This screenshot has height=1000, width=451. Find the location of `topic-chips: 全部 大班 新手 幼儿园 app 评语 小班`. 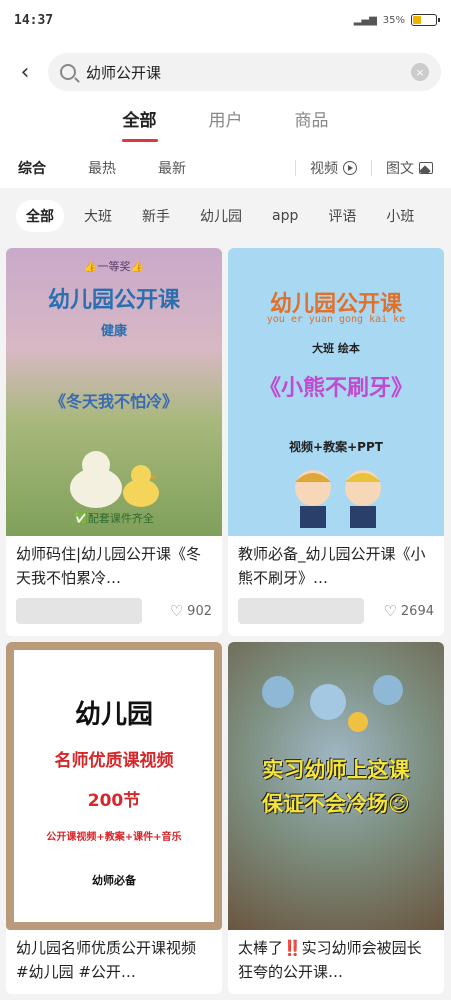

topic-chips: 全部 大班 新手 幼儿园 app 评语 小班 is located at coordinates (225, 216).